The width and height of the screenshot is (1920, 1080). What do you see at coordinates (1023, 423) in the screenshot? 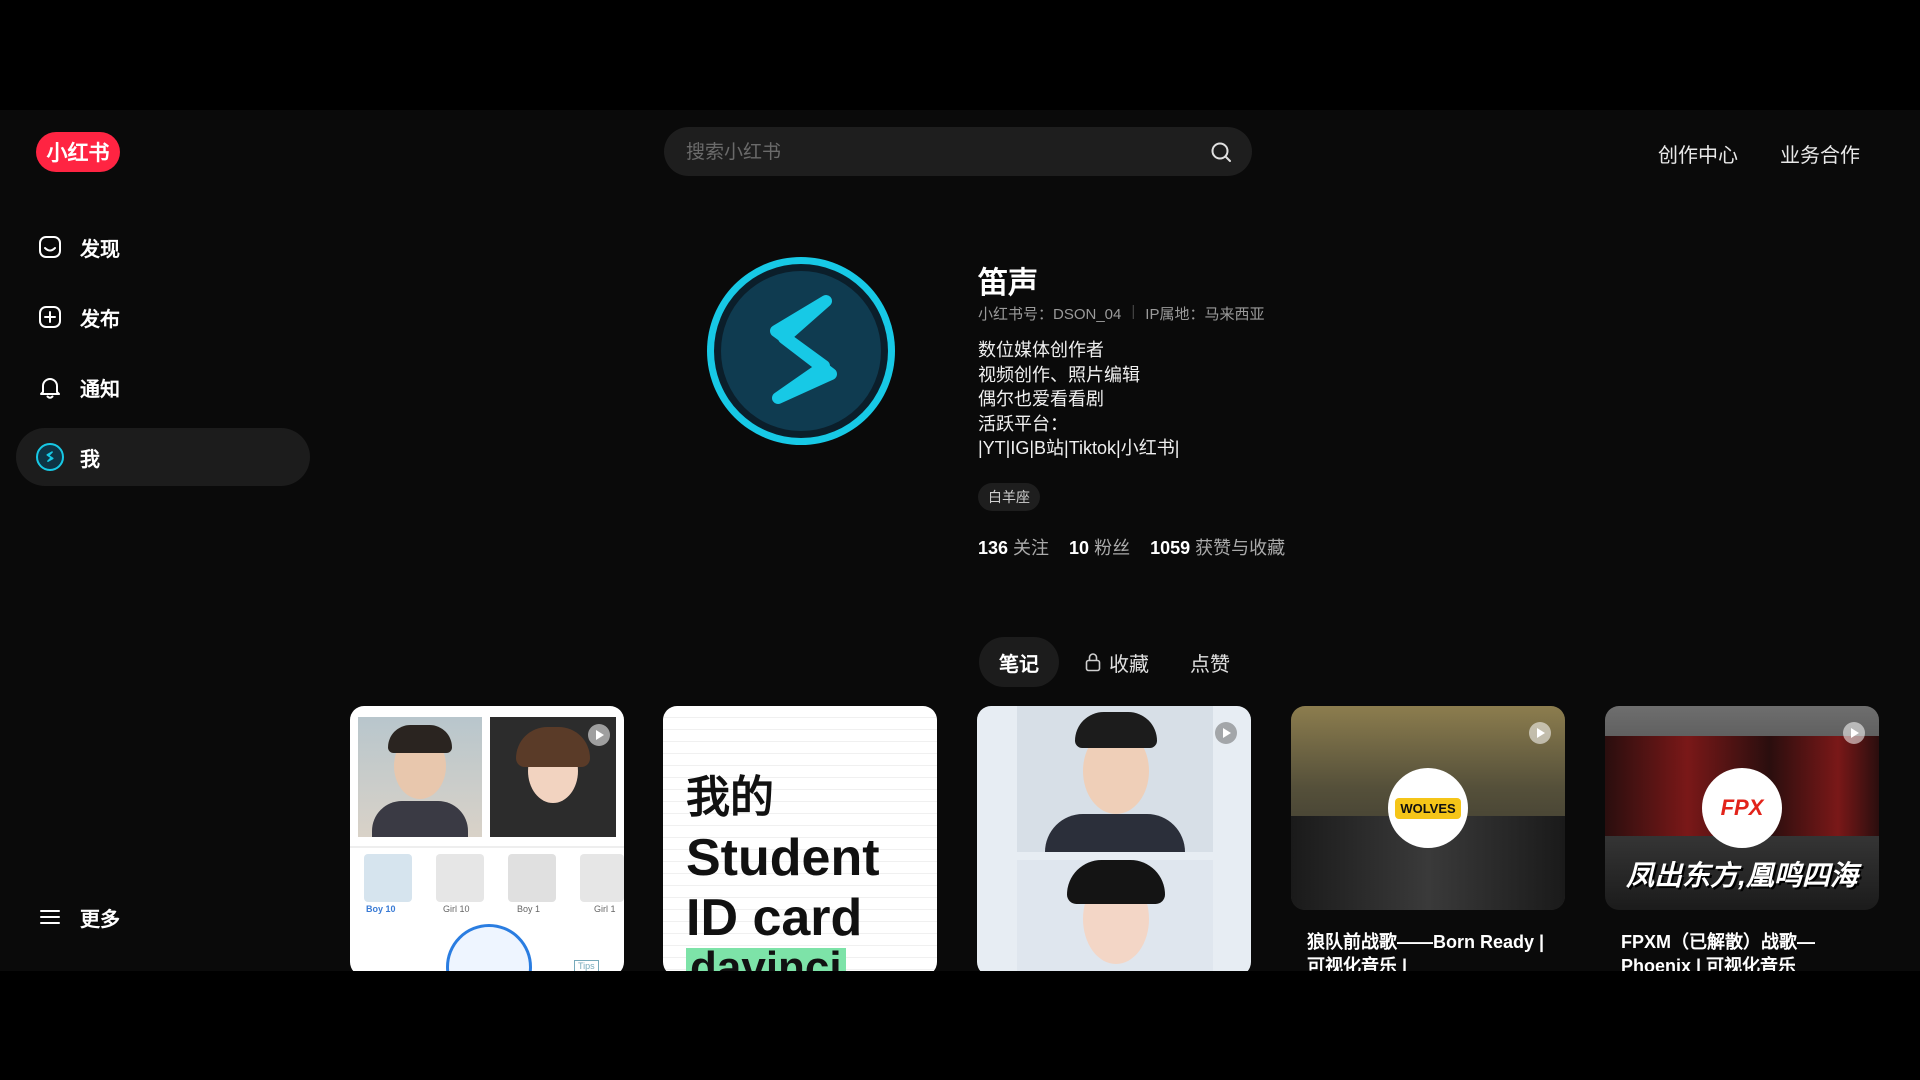
I see `bio-line: 活跃平台：` at bounding box center [1023, 423].